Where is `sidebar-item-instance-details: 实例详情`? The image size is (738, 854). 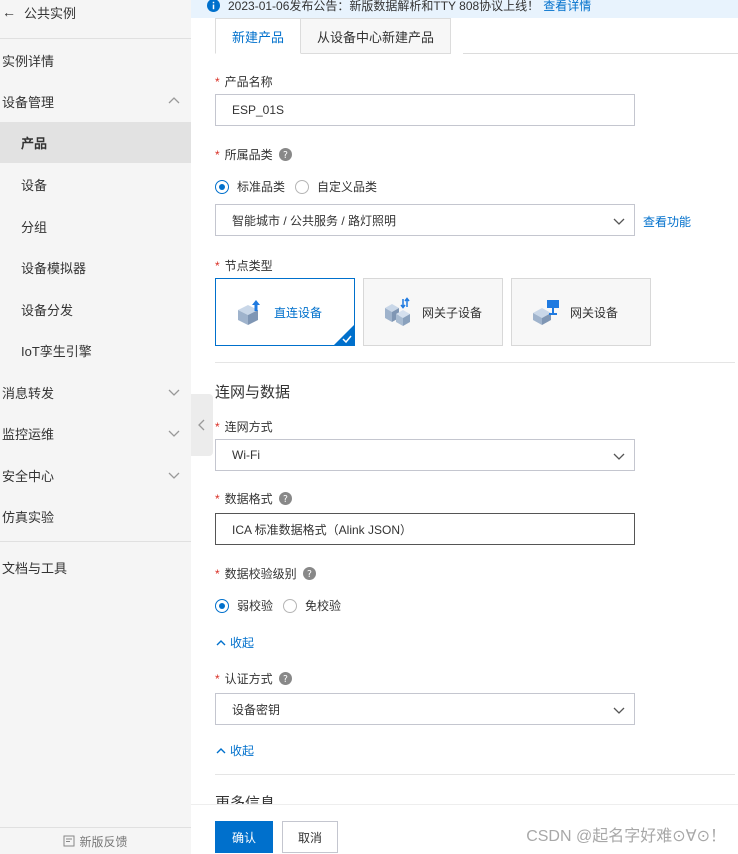 sidebar-item-instance-details: 实例详情 is located at coordinates (95, 60).